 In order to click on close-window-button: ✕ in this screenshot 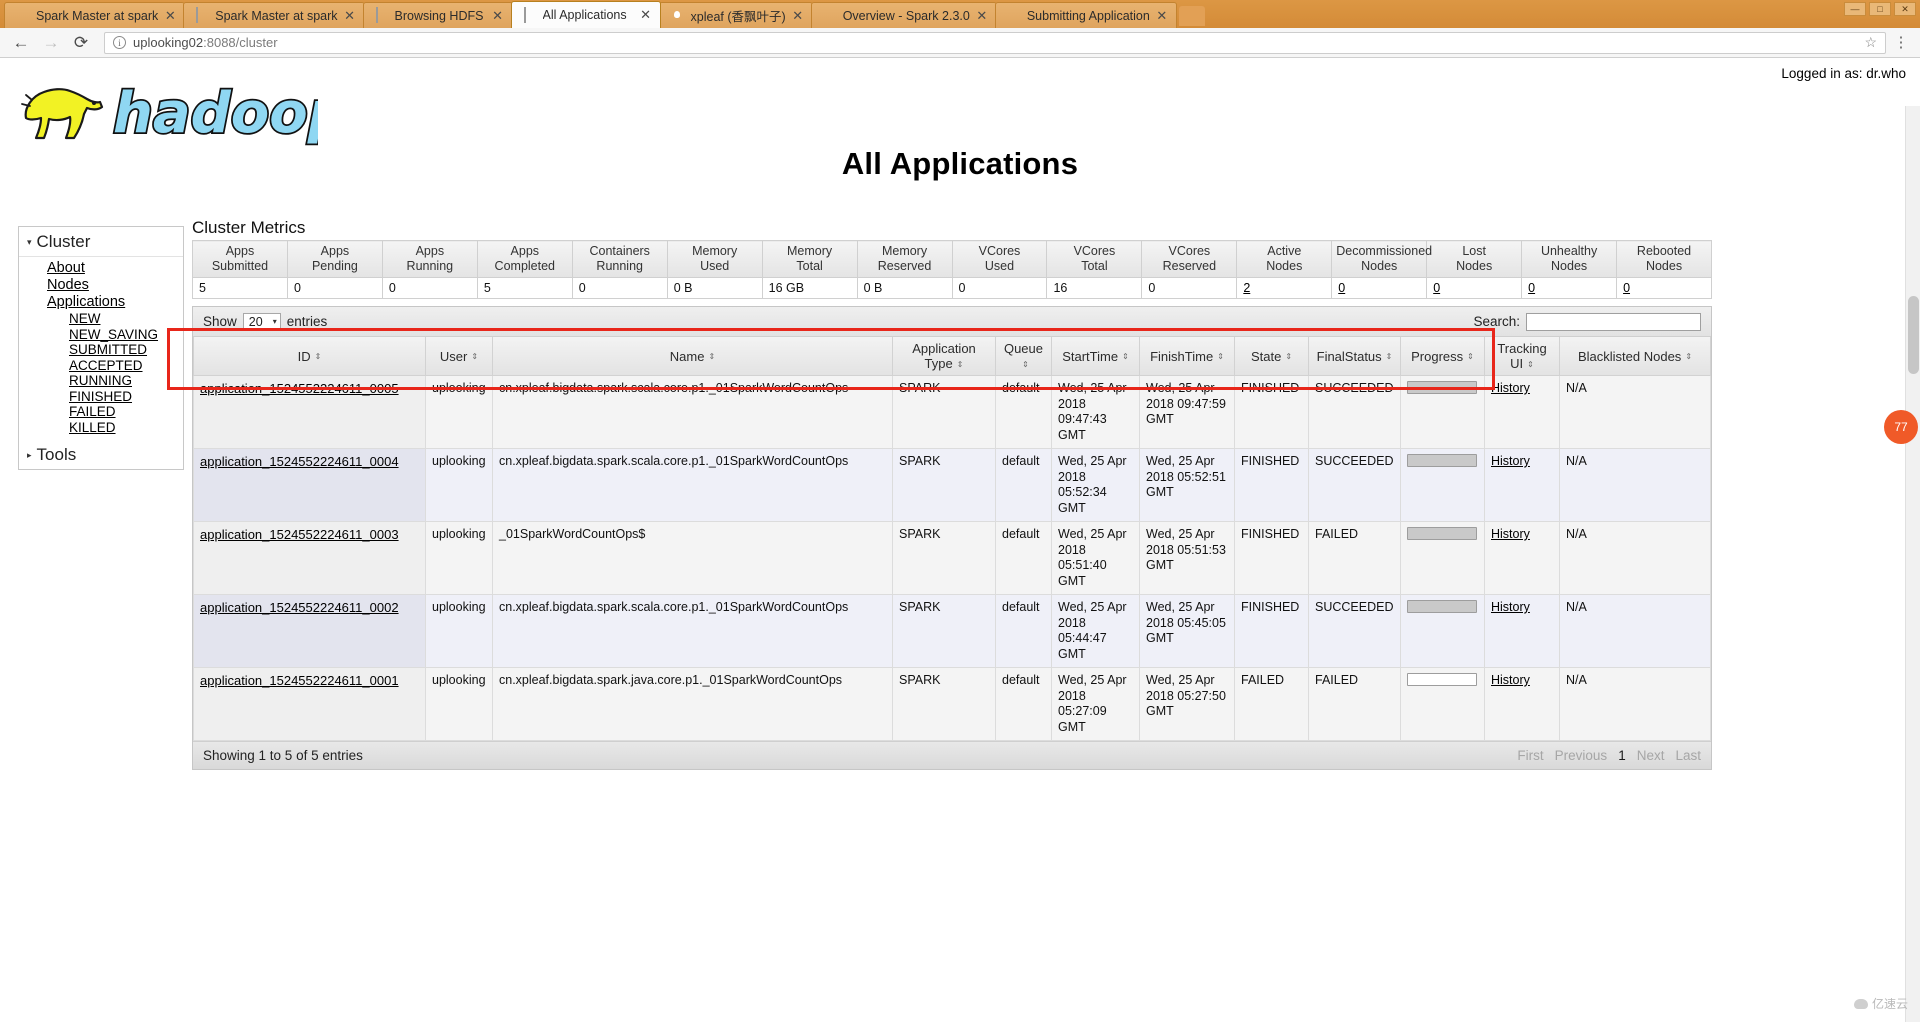, I will do `click(1905, 9)`.